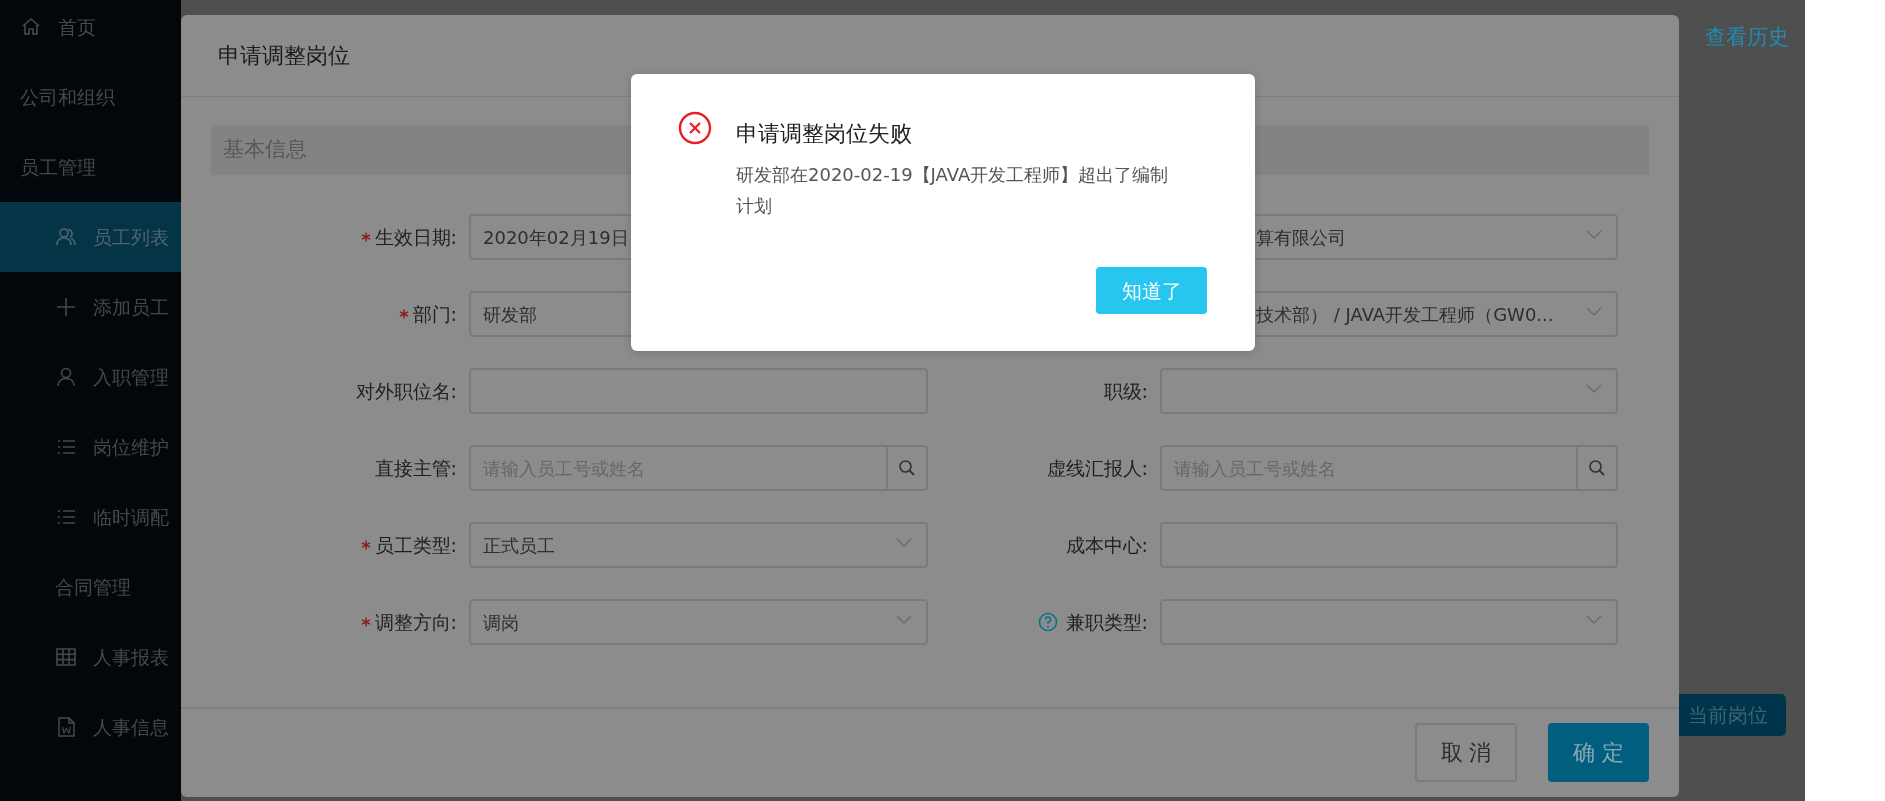 This screenshot has height=801, width=1885. Describe the element at coordinates (90, 307) in the screenshot. I see `sidebar-item: 添加员工` at that location.